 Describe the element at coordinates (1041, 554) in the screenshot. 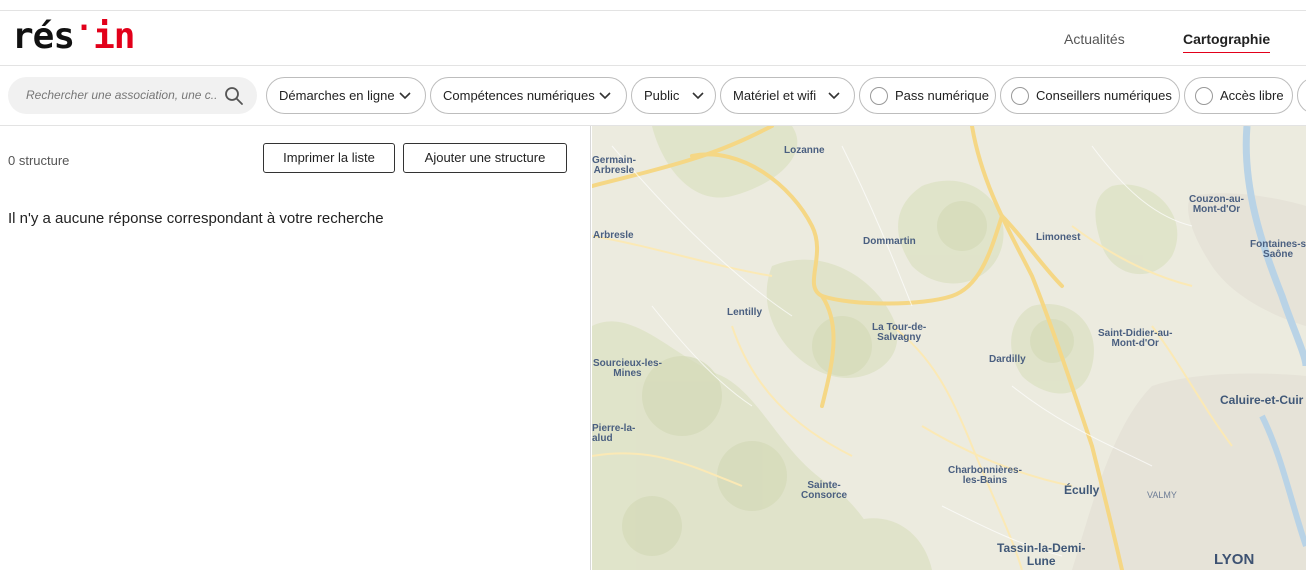

I see `map-label-tassin: Tassin-la-Demi- Lune` at that location.